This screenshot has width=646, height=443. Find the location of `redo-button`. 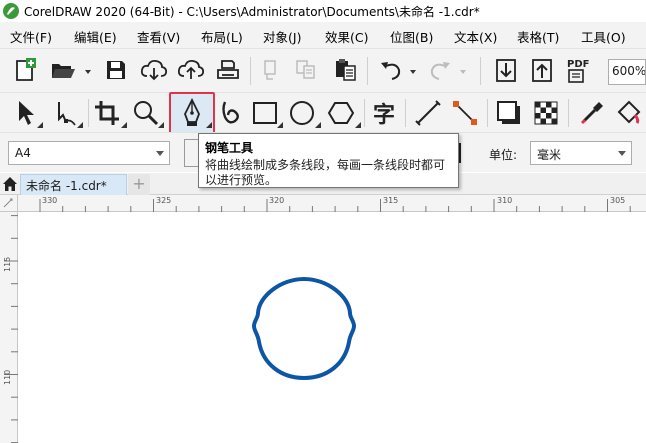

redo-button is located at coordinates (440, 70).